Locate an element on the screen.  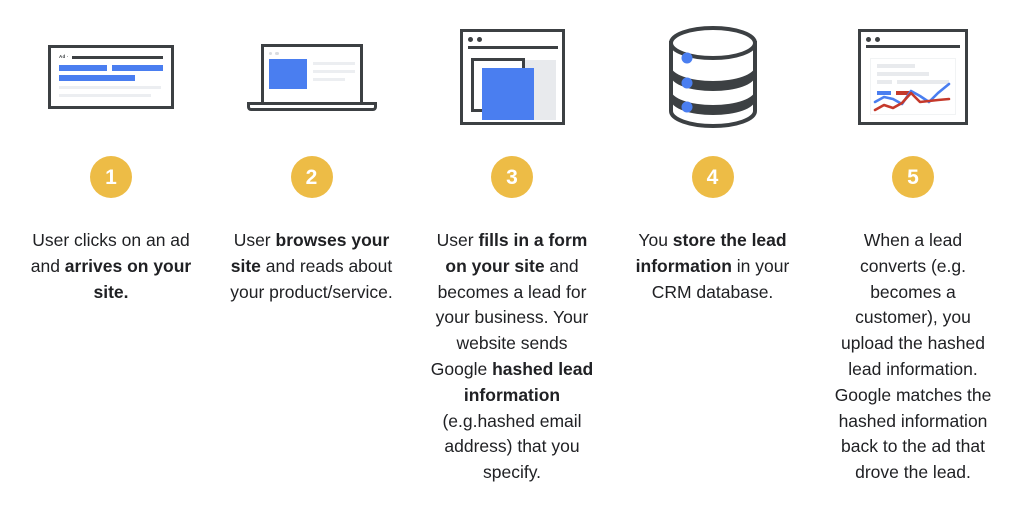
page-text-lines is located at coordinates (333, 74).